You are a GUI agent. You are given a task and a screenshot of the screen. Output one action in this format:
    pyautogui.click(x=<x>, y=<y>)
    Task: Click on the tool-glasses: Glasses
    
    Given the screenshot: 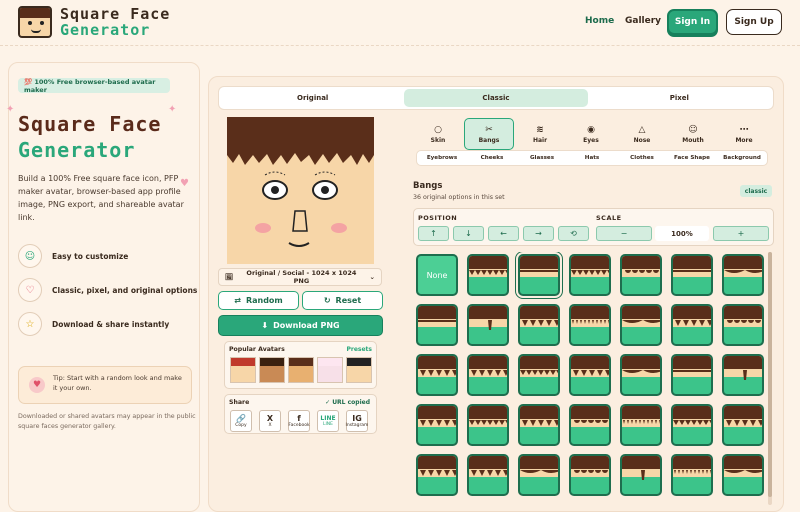 What is the action you would take?
    pyautogui.click(x=542, y=158)
    